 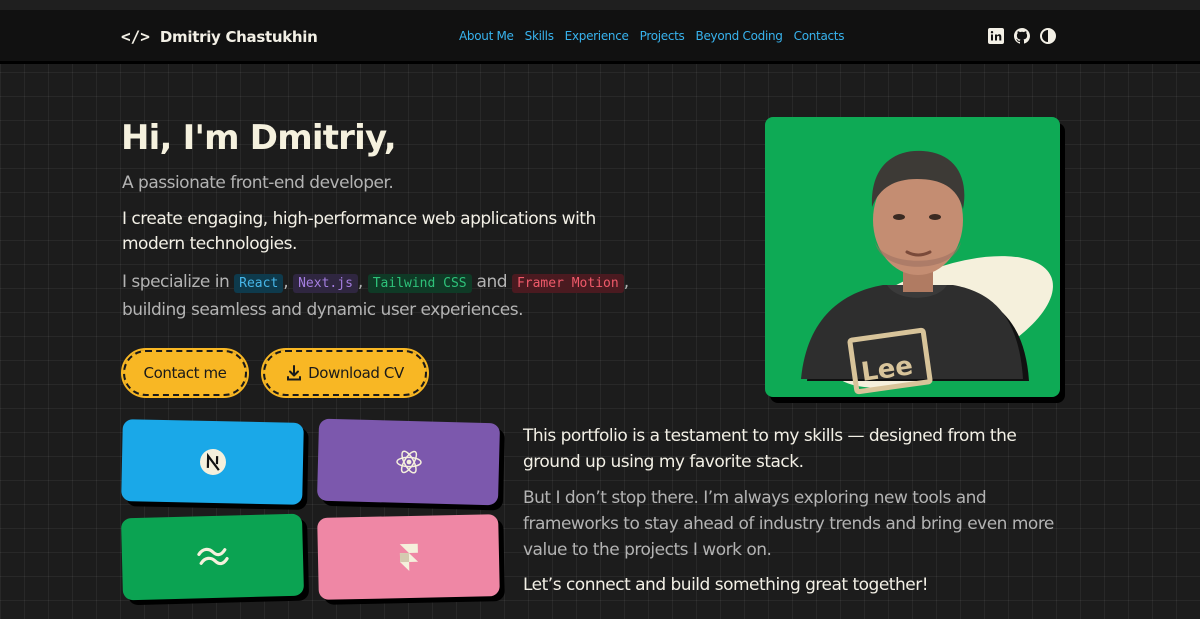 I want to click on download-icon, so click(x=294, y=373).